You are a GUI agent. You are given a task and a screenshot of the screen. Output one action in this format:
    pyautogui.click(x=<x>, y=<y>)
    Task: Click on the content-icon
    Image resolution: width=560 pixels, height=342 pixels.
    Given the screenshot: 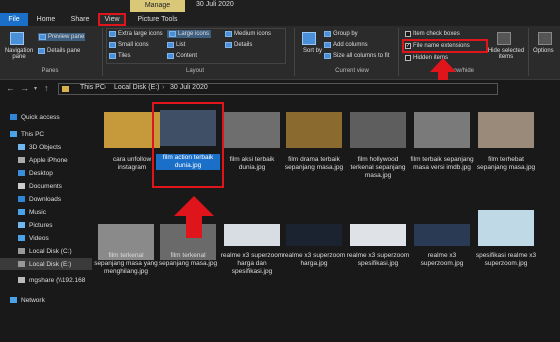 What is the action you would take?
    pyautogui.click(x=170, y=56)
    